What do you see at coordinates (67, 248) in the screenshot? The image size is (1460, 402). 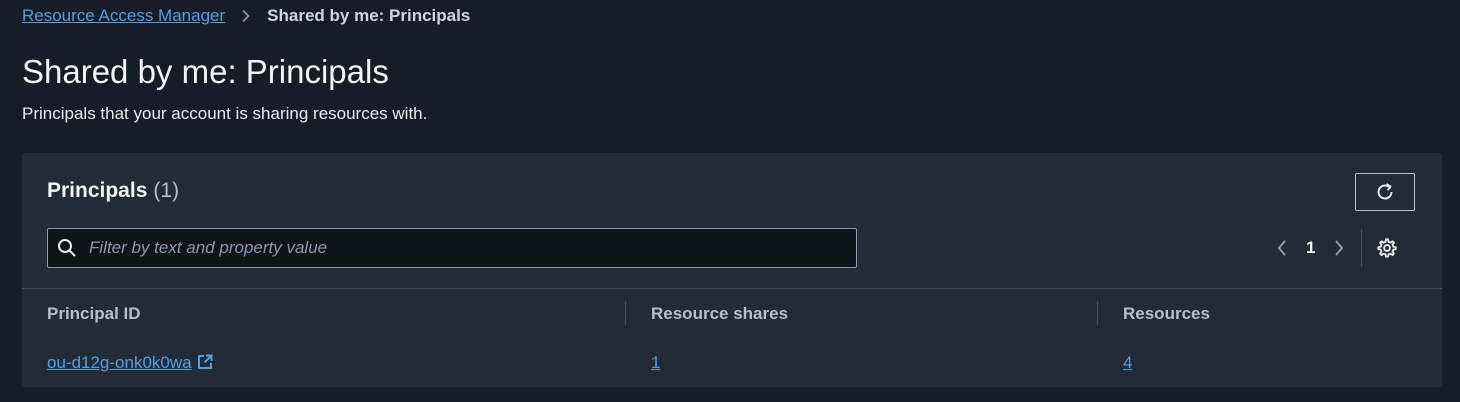 I see `search-icon` at bounding box center [67, 248].